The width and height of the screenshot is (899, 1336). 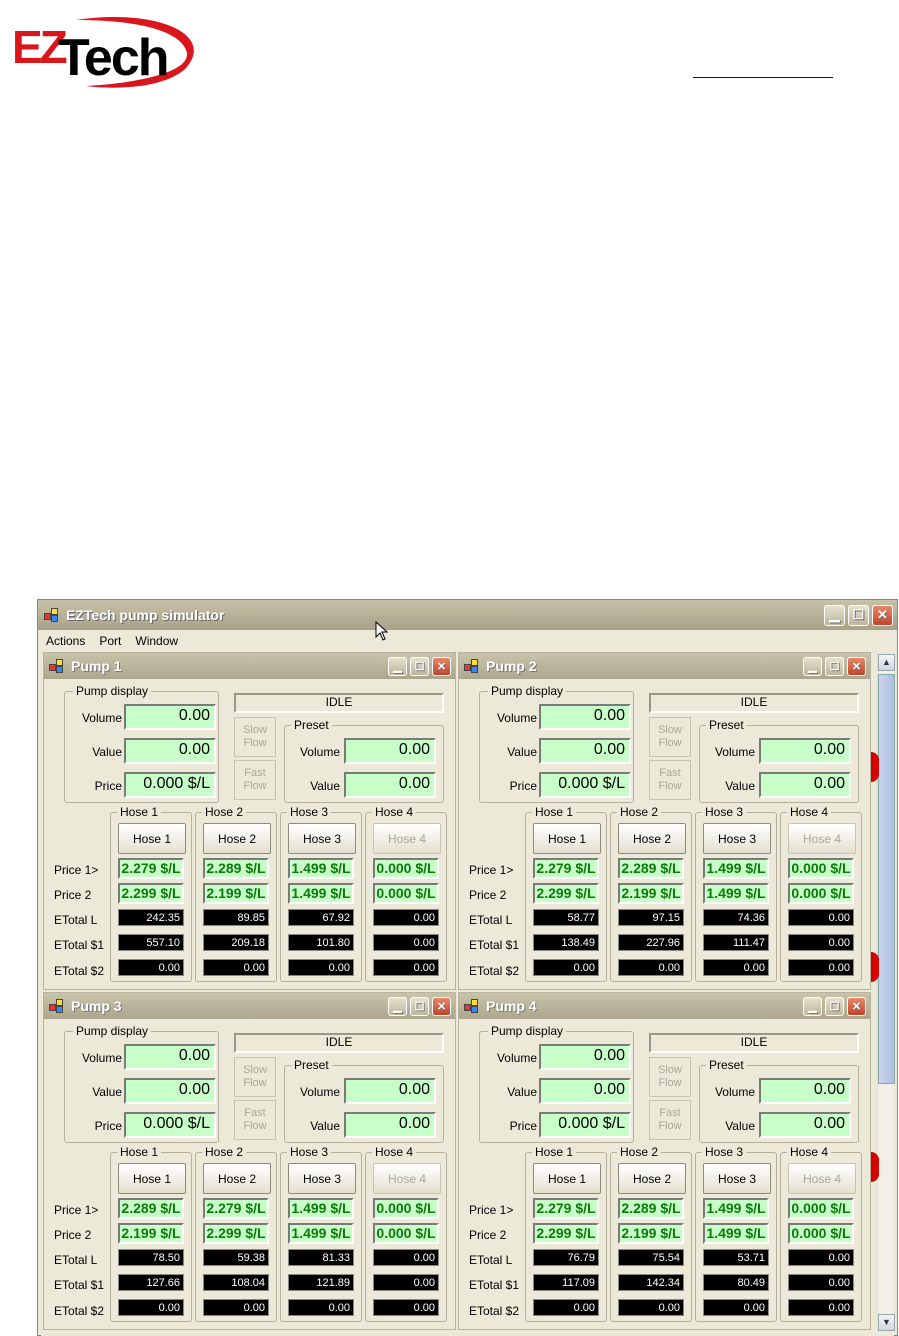 I want to click on hose-etotal-1: 121.89, so click(x=321, y=1282).